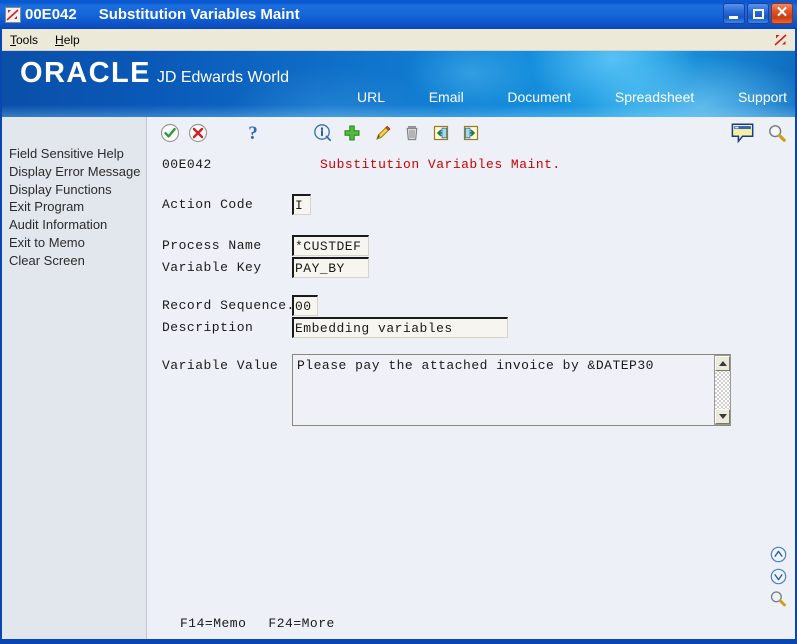  What do you see at coordinates (301, 623) in the screenshot?
I see `function-key-f24: F24=More` at bounding box center [301, 623].